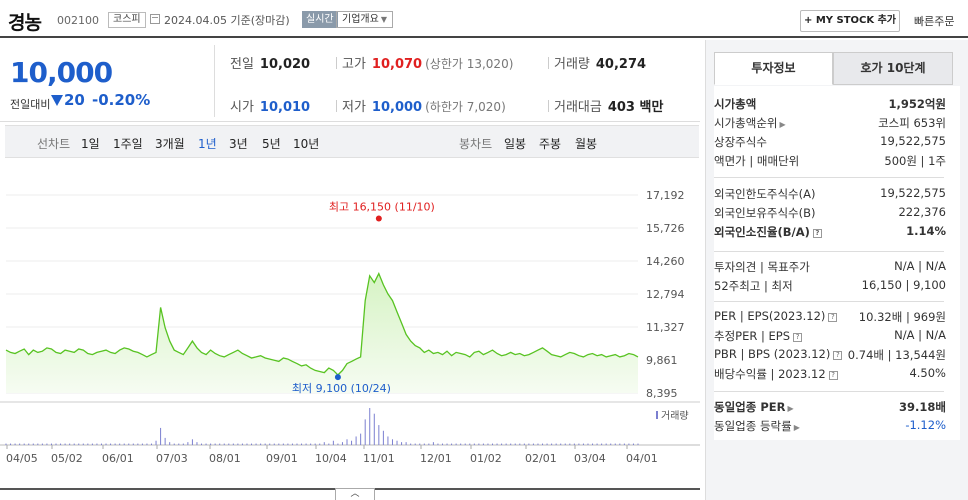 The height and width of the screenshot is (500, 968). I want to click on info-value: 10.32배 | 969원, so click(902, 317).